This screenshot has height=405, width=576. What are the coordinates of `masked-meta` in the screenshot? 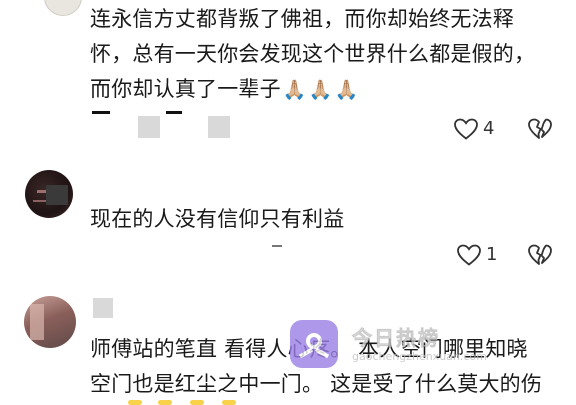 It's located at (175, 123).